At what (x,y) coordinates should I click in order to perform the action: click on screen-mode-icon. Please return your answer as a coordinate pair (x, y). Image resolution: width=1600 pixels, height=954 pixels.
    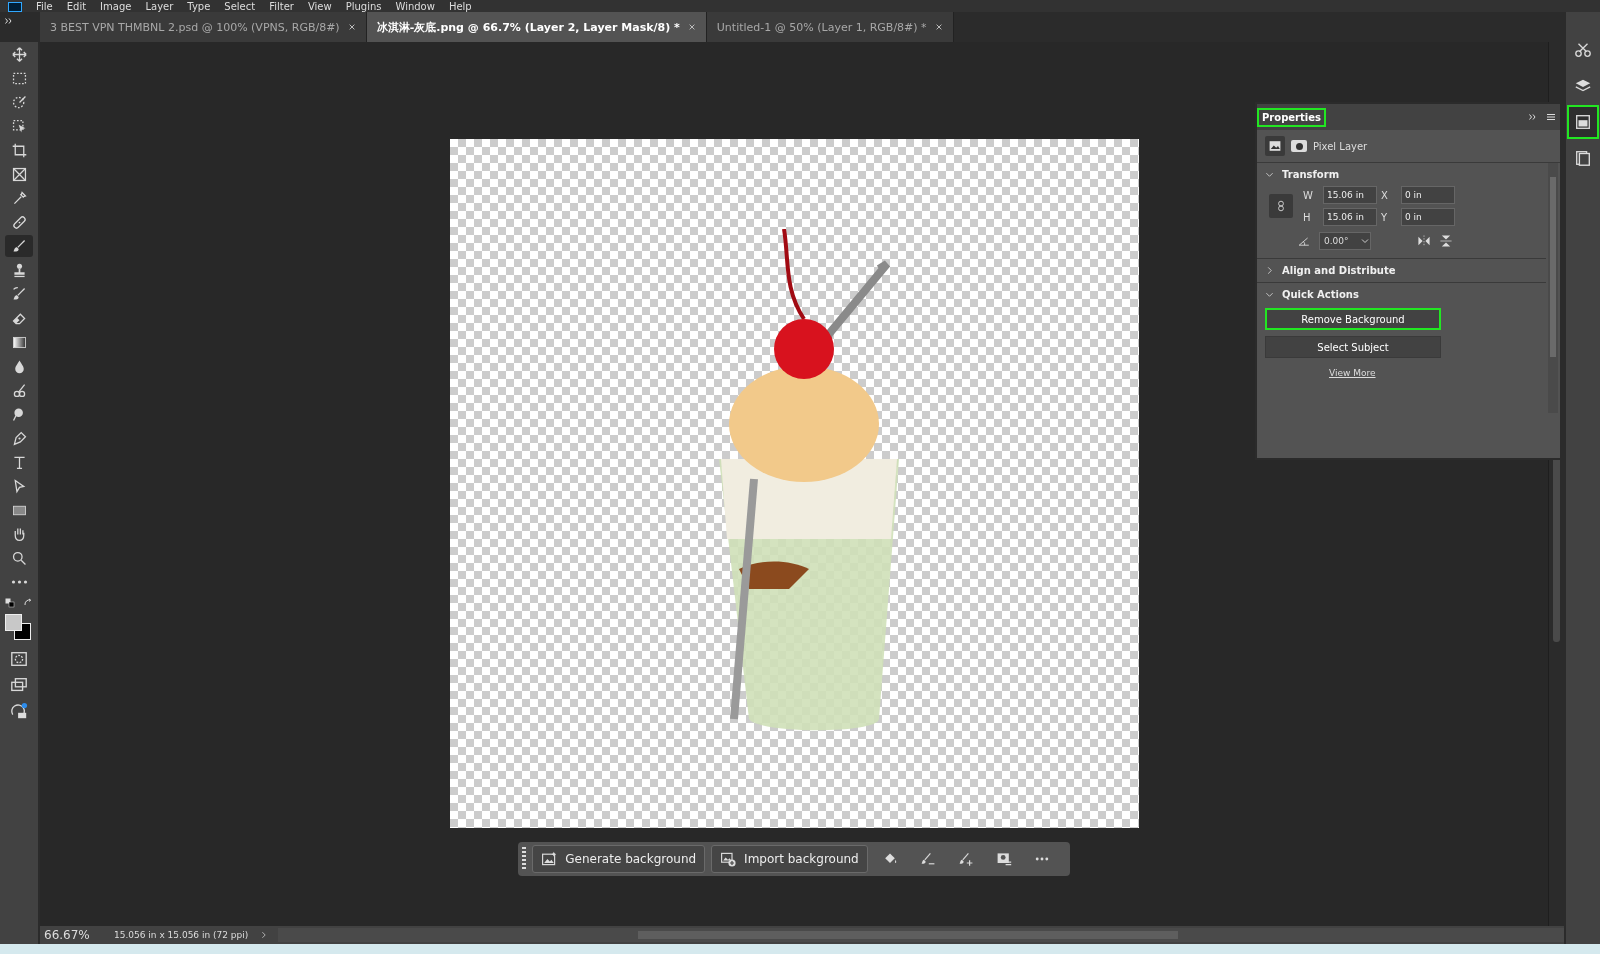
    Looking at the image, I should click on (19, 685).